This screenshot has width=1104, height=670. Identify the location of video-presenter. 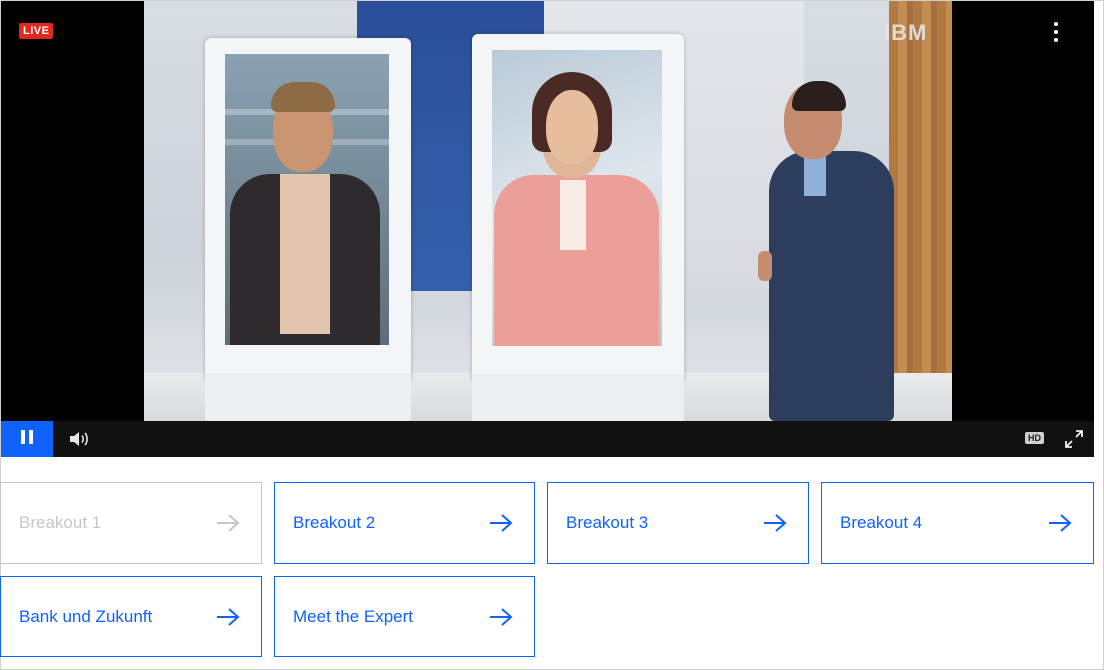
(829, 251).